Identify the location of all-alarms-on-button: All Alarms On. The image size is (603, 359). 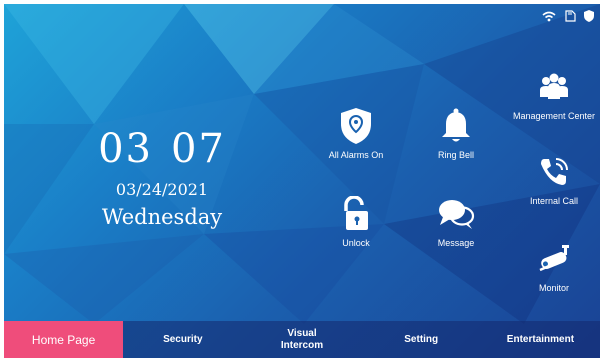
(356, 133).